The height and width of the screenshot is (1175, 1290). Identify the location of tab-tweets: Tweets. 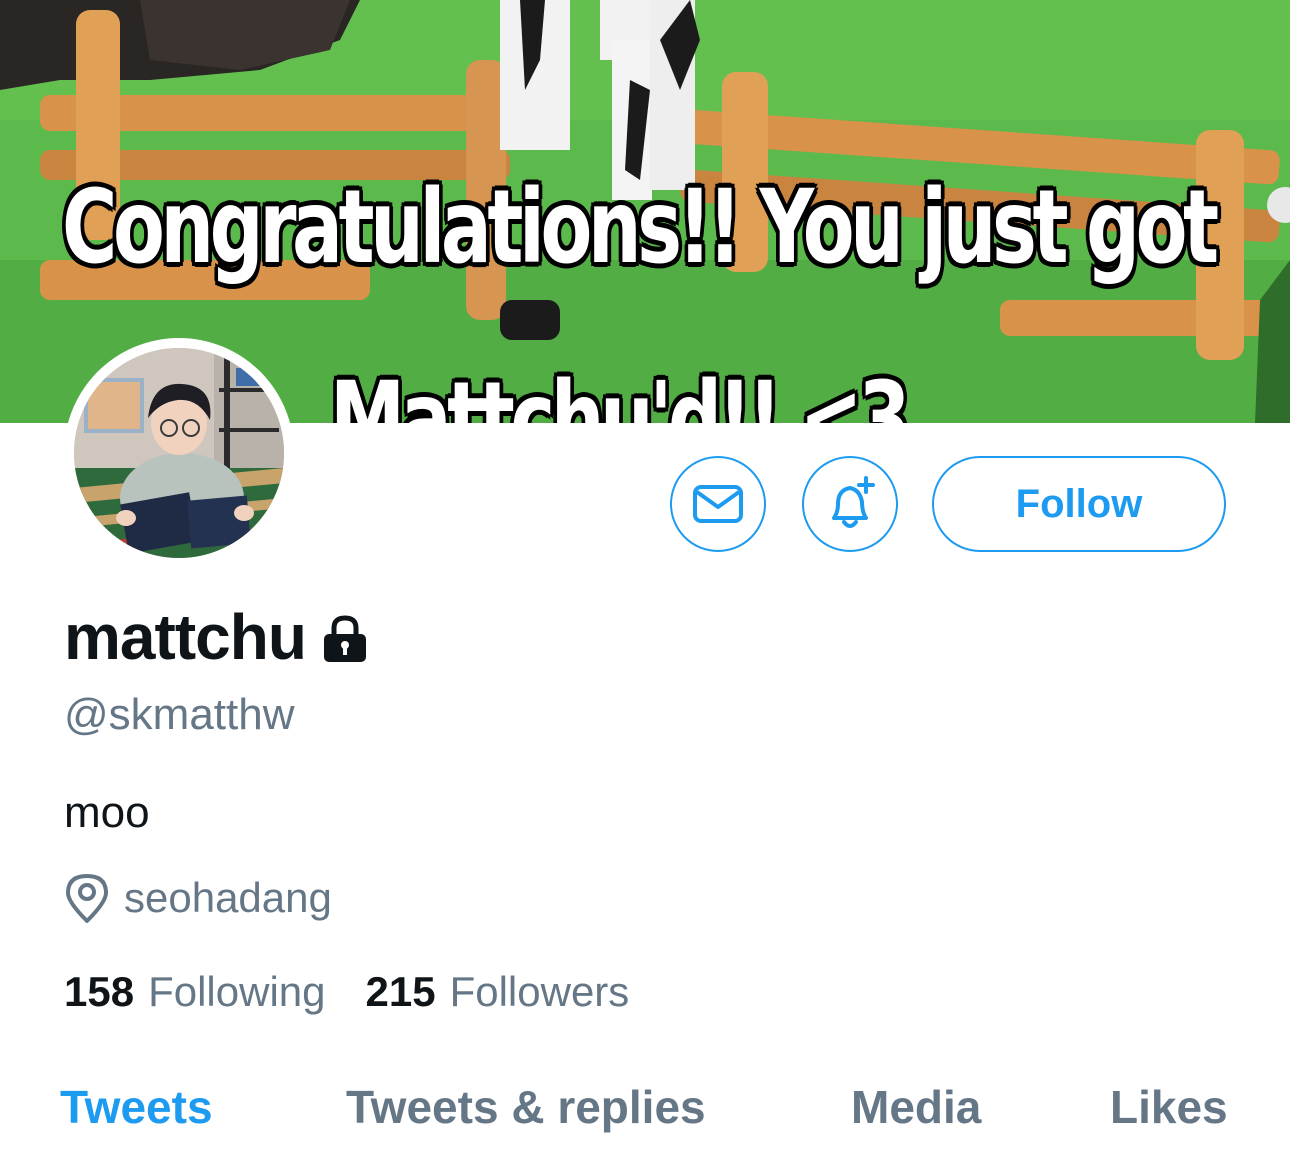
(136, 1107).